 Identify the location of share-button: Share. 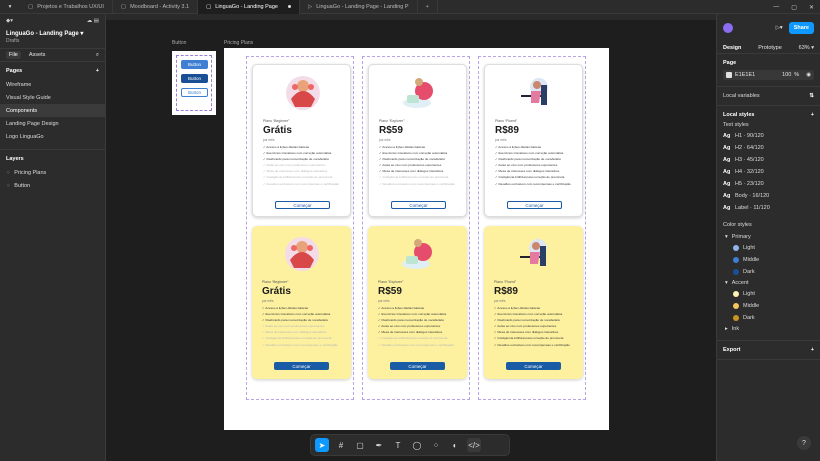
(801, 28).